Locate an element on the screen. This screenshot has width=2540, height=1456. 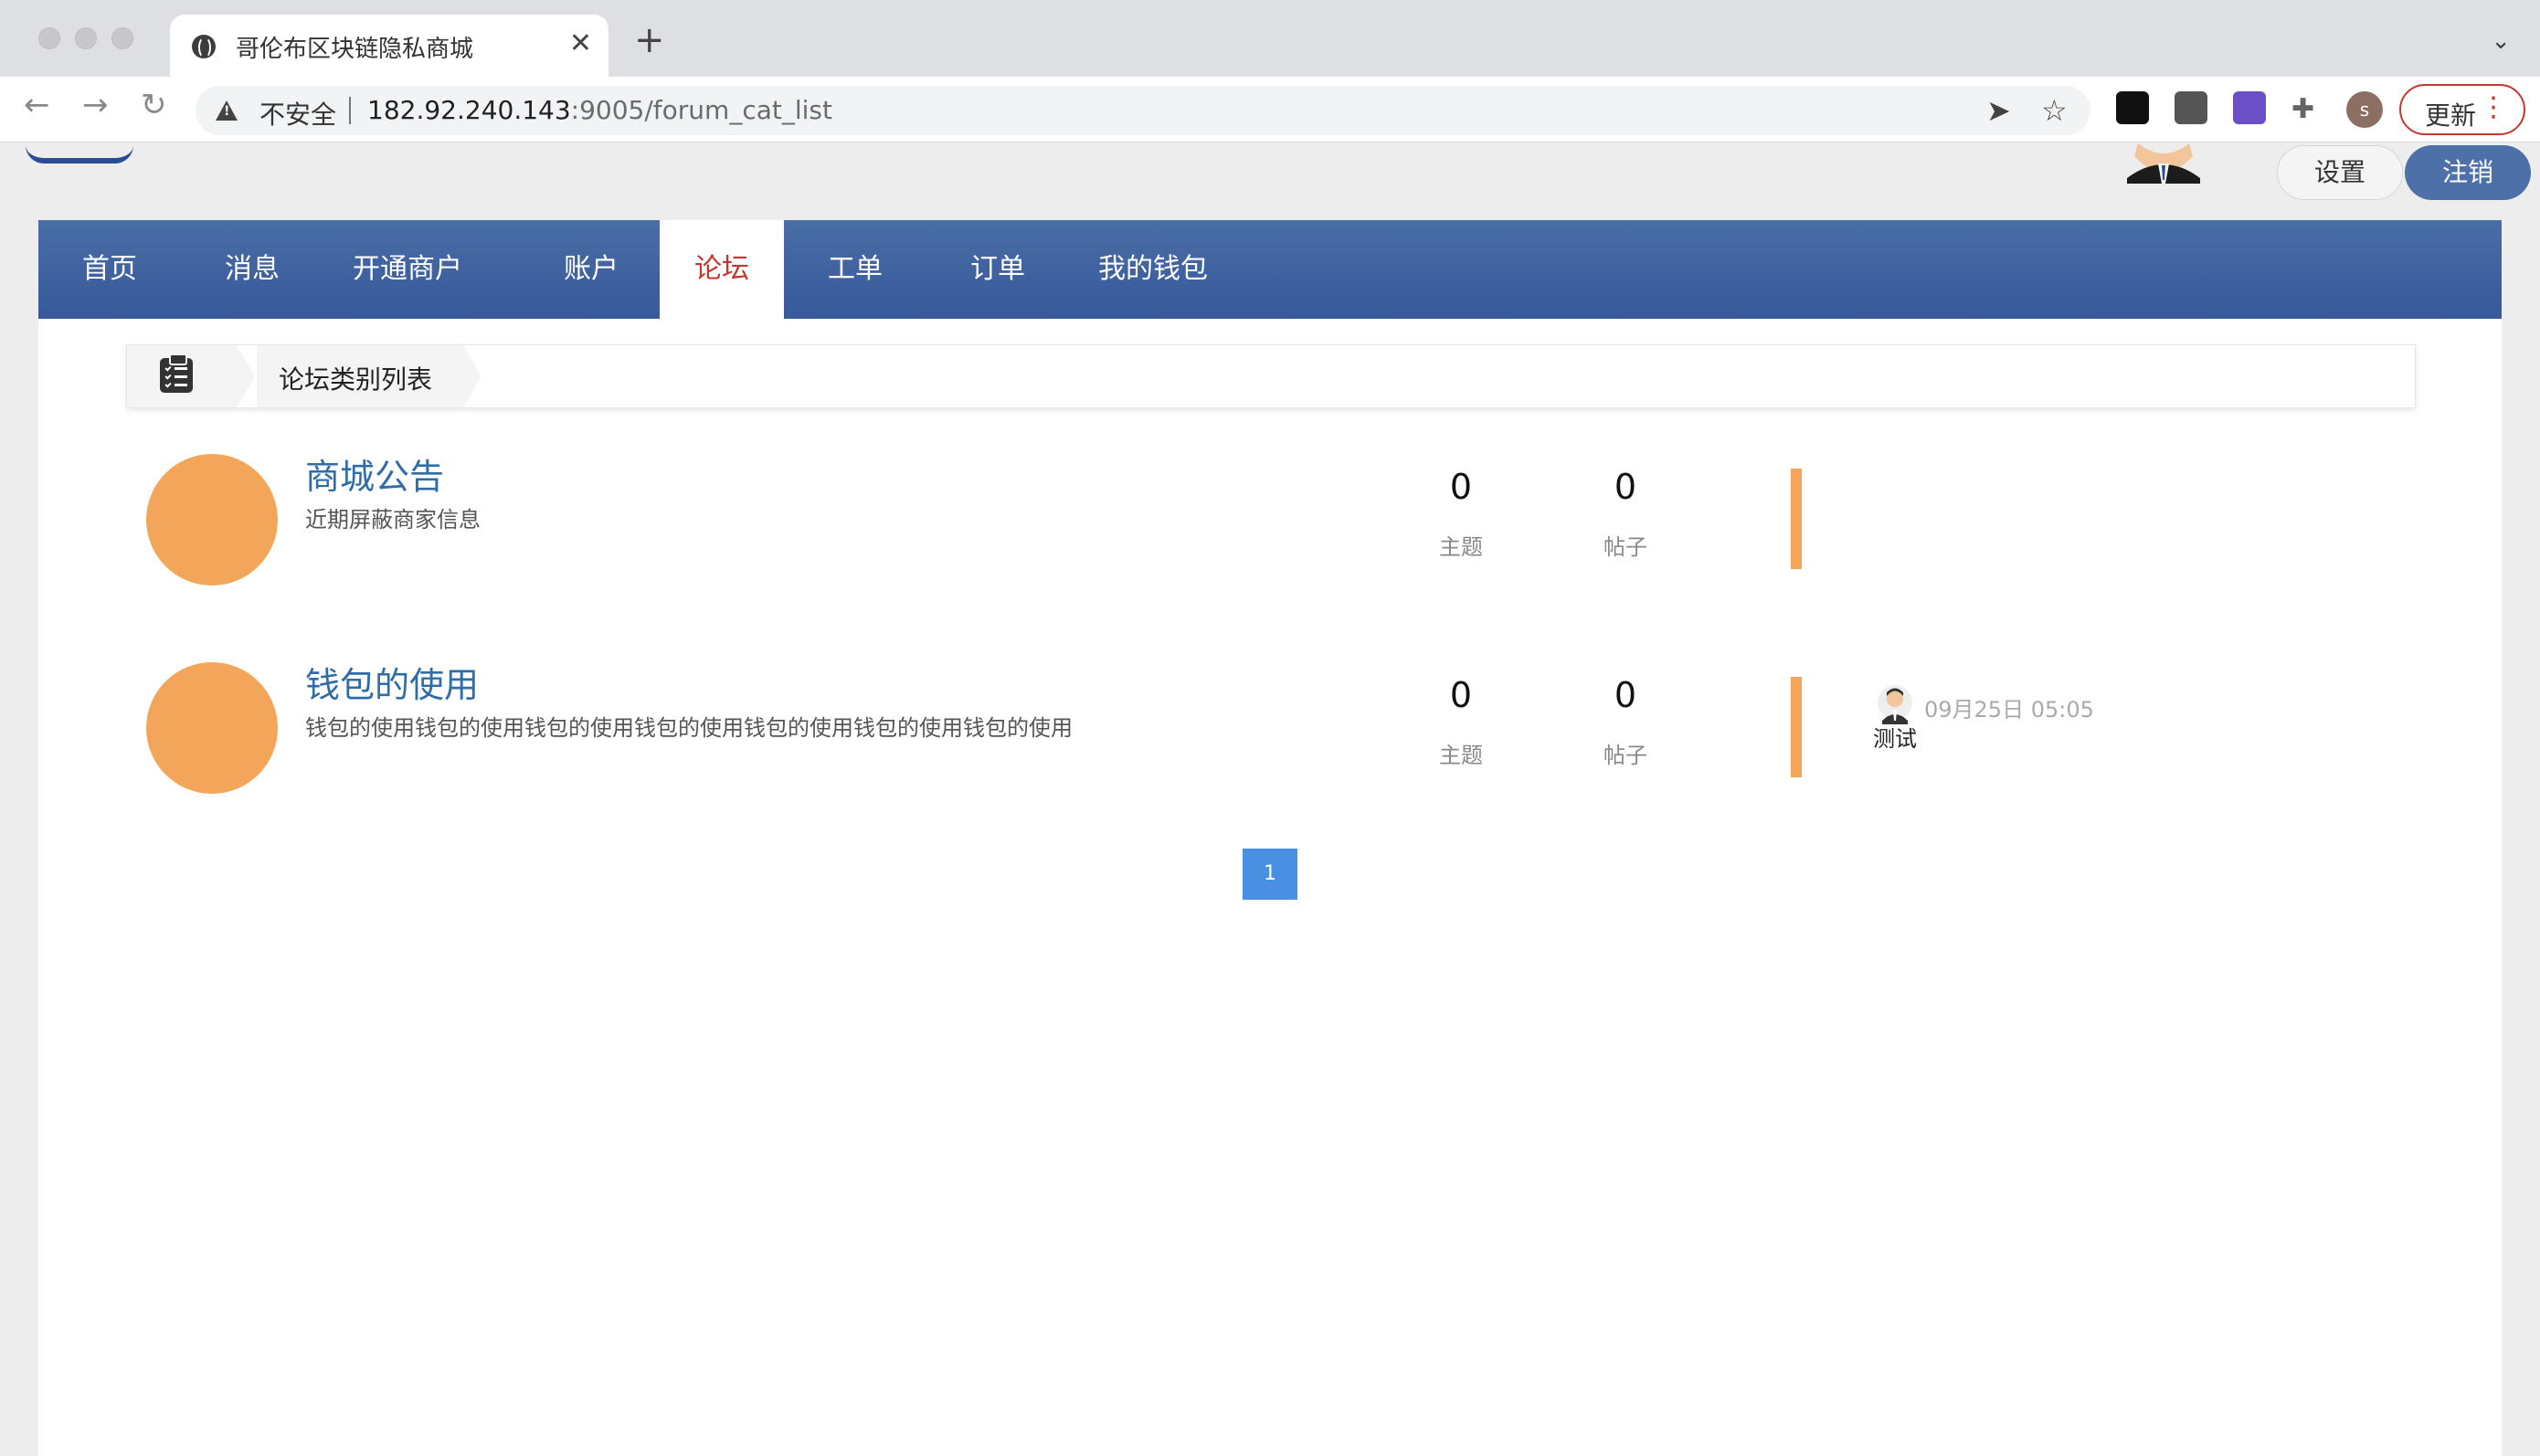
update-label: 更新 is located at coordinates (2451, 116).